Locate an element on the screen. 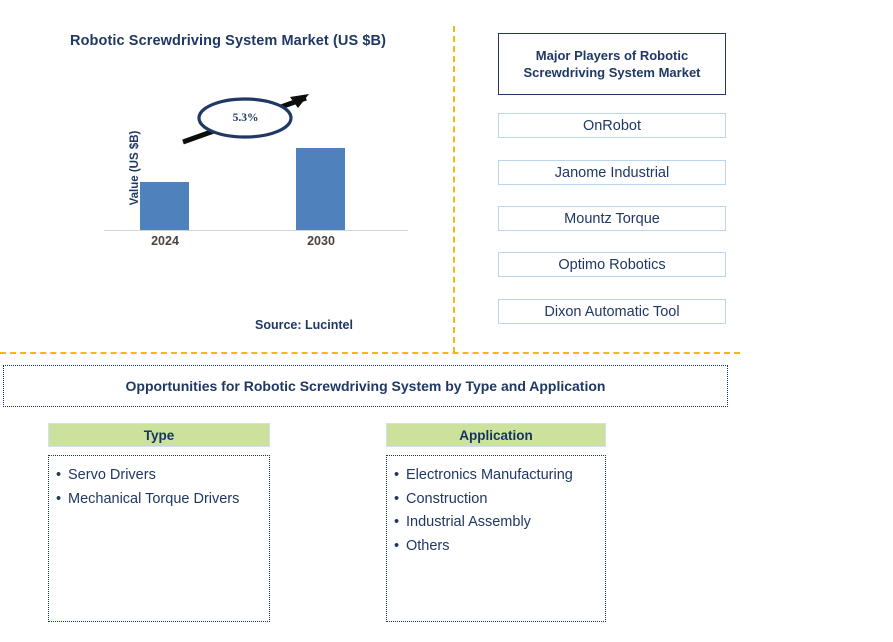 Image resolution: width=893 pixels, height=642 pixels. list-item: Construction is located at coordinates (496, 499).